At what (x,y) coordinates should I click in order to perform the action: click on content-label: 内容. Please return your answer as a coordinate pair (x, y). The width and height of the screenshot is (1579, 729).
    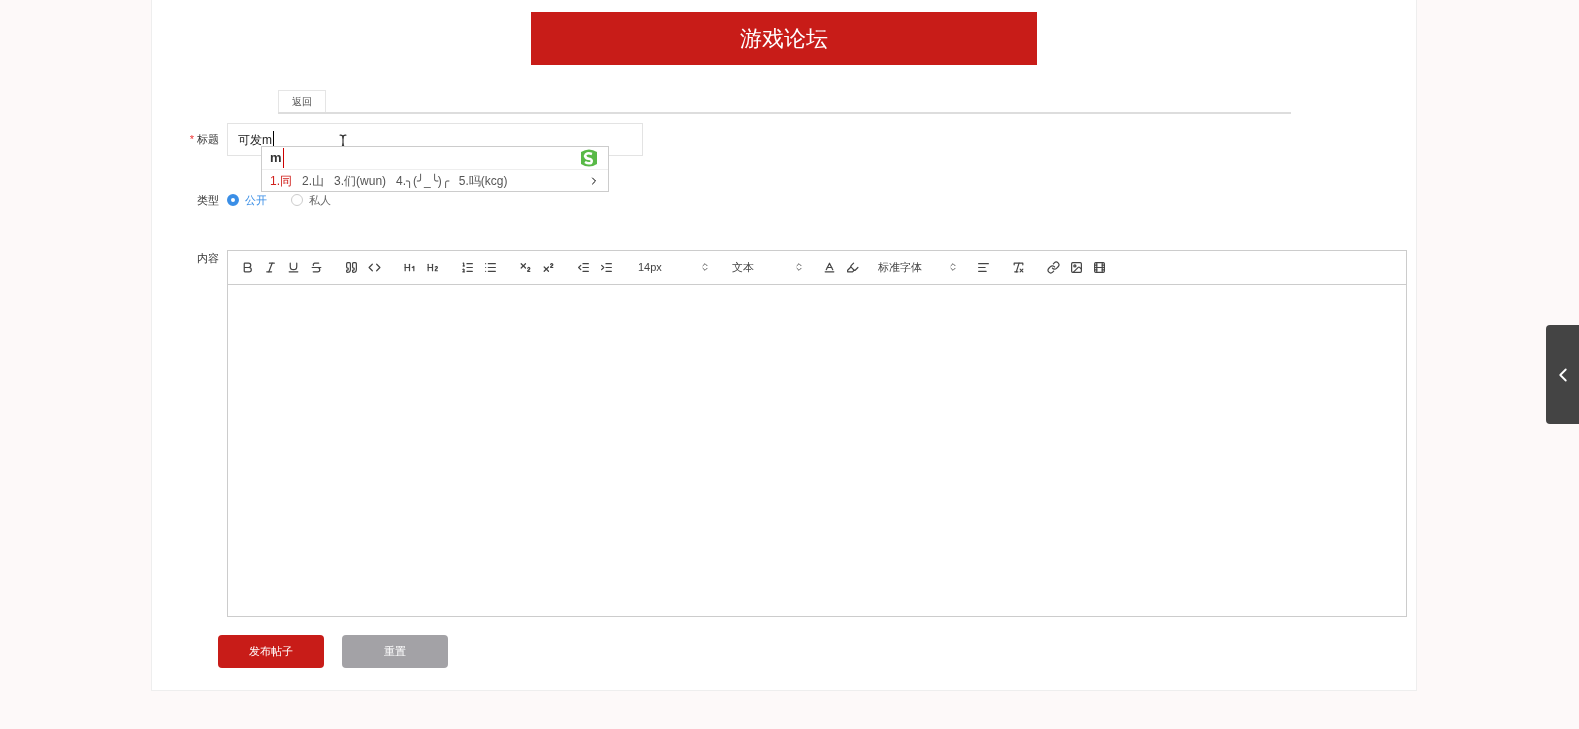
    Looking at the image, I should click on (208, 258).